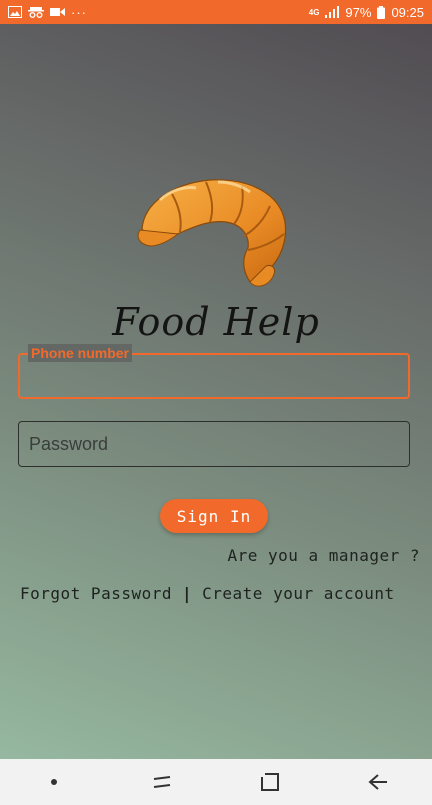 This screenshot has width=432, height=805. Describe the element at coordinates (215, 234) in the screenshot. I see `croissant-icon` at that location.